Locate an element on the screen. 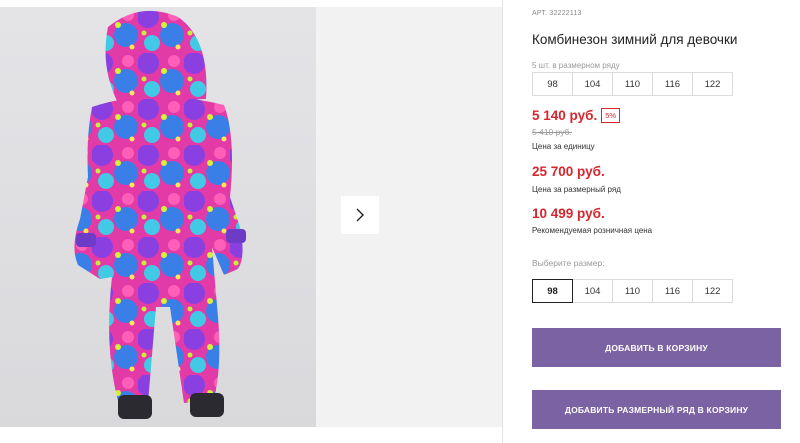 The width and height of the screenshot is (800, 443). size-row-list: 98 104 110 116 122 is located at coordinates (632, 84).